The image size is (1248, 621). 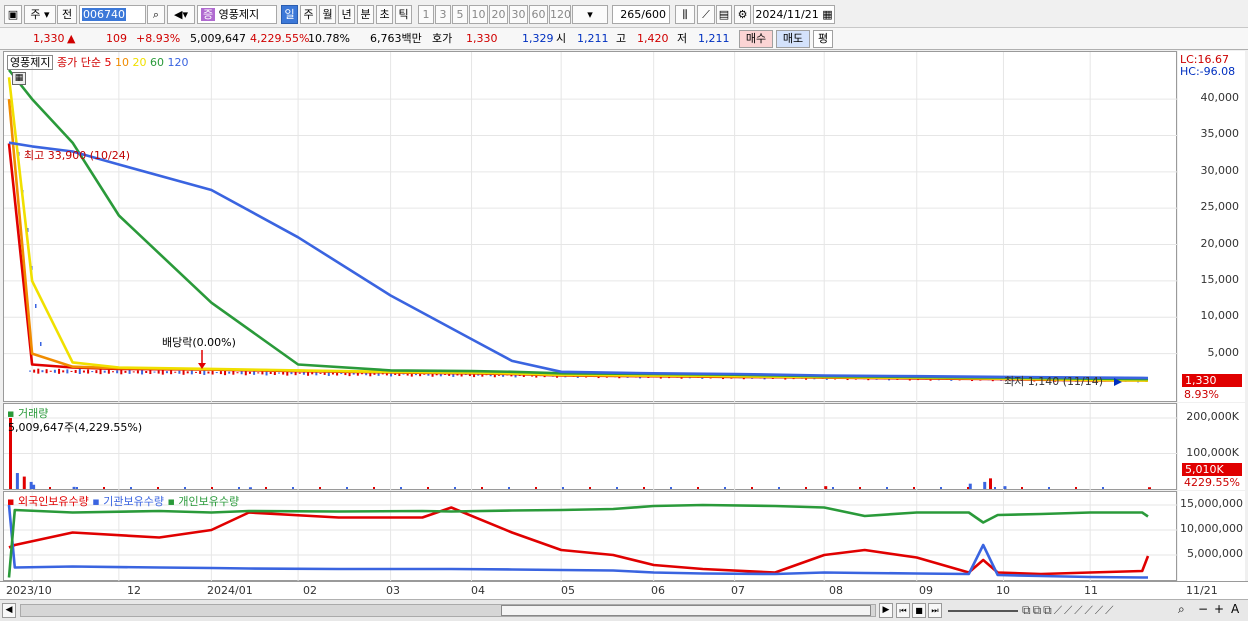 What do you see at coordinates (460, 14) in the screenshot?
I see `interval-tab-2: 5` at bounding box center [460, 14].